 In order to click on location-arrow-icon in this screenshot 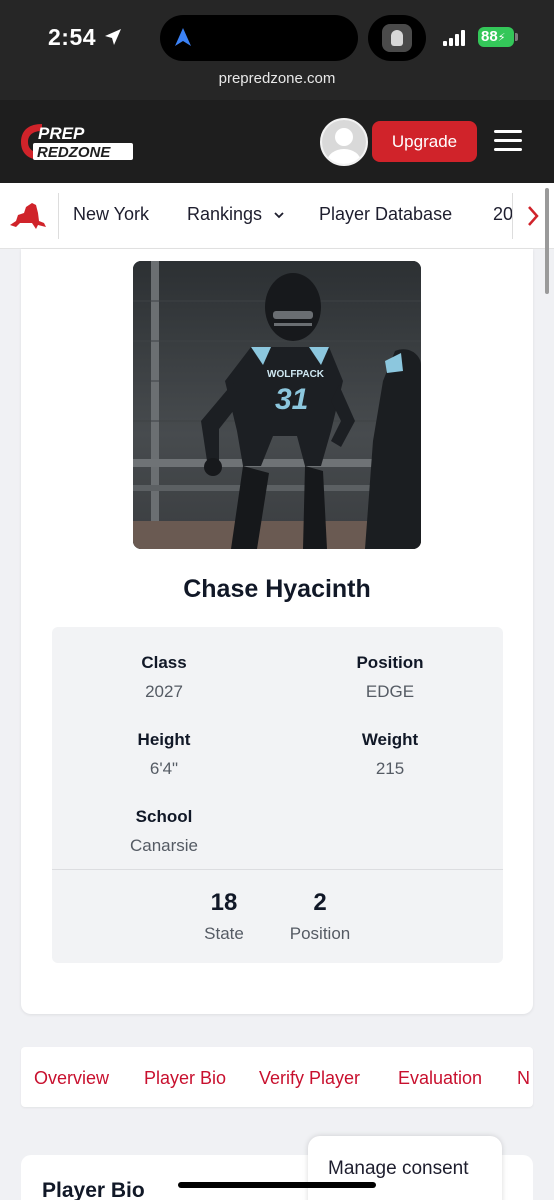, I will do `click(113, 37)`.